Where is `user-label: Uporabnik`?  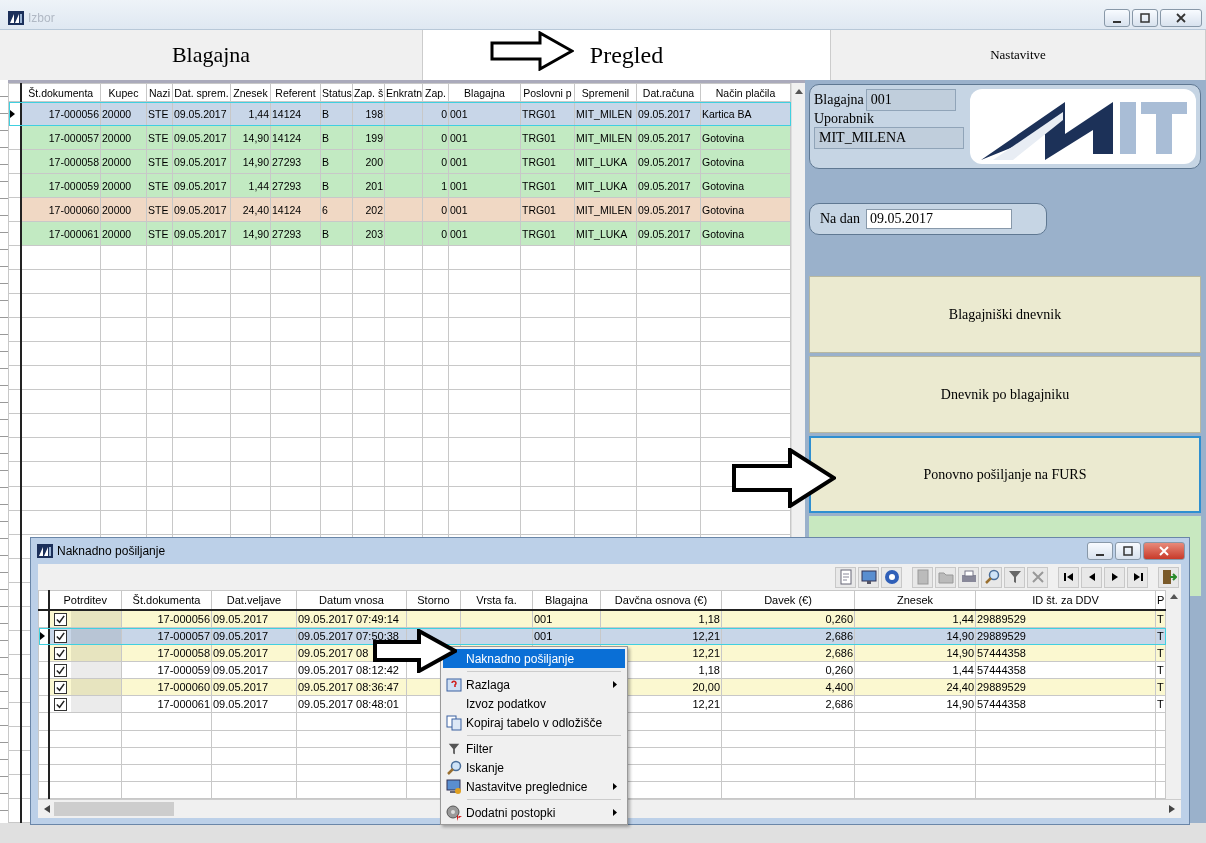 user-label: Uporabnik is located at coordinates (844, 119).